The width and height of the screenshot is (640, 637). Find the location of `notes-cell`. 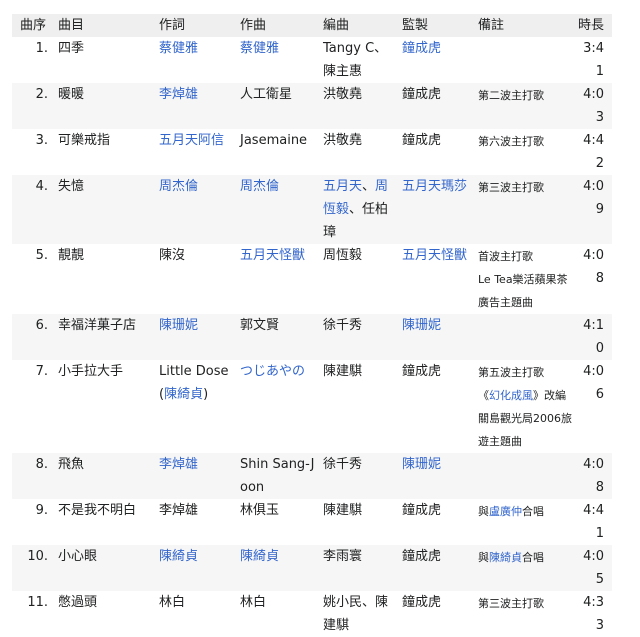

notes-cell is located at coordinates (525, 476).